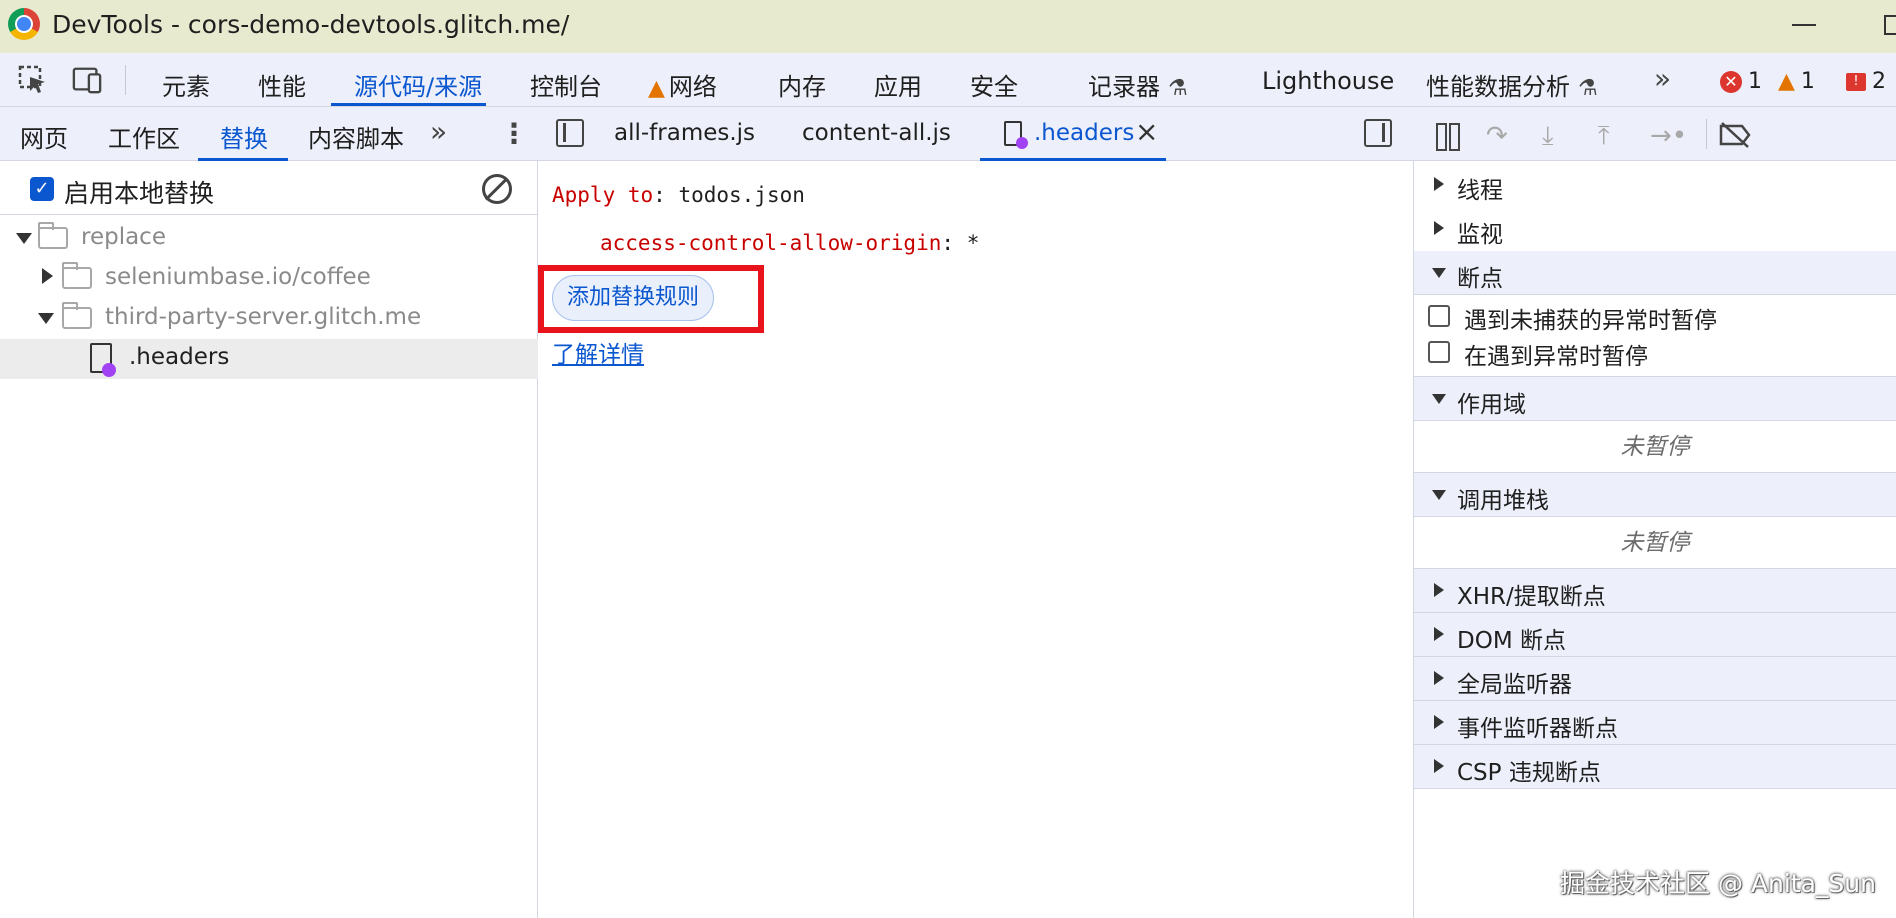 This screenshot has width=1896, height=918. I want to click on section-title: DOM 断点, so click(1511, 641).